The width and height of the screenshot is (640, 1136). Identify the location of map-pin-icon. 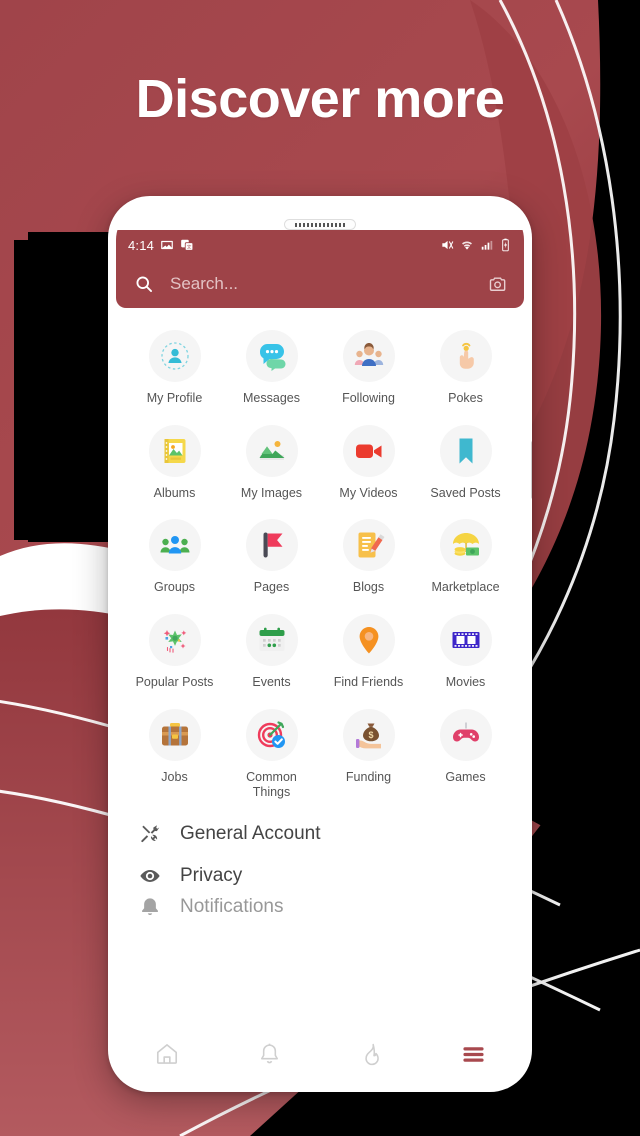
(368, 640).